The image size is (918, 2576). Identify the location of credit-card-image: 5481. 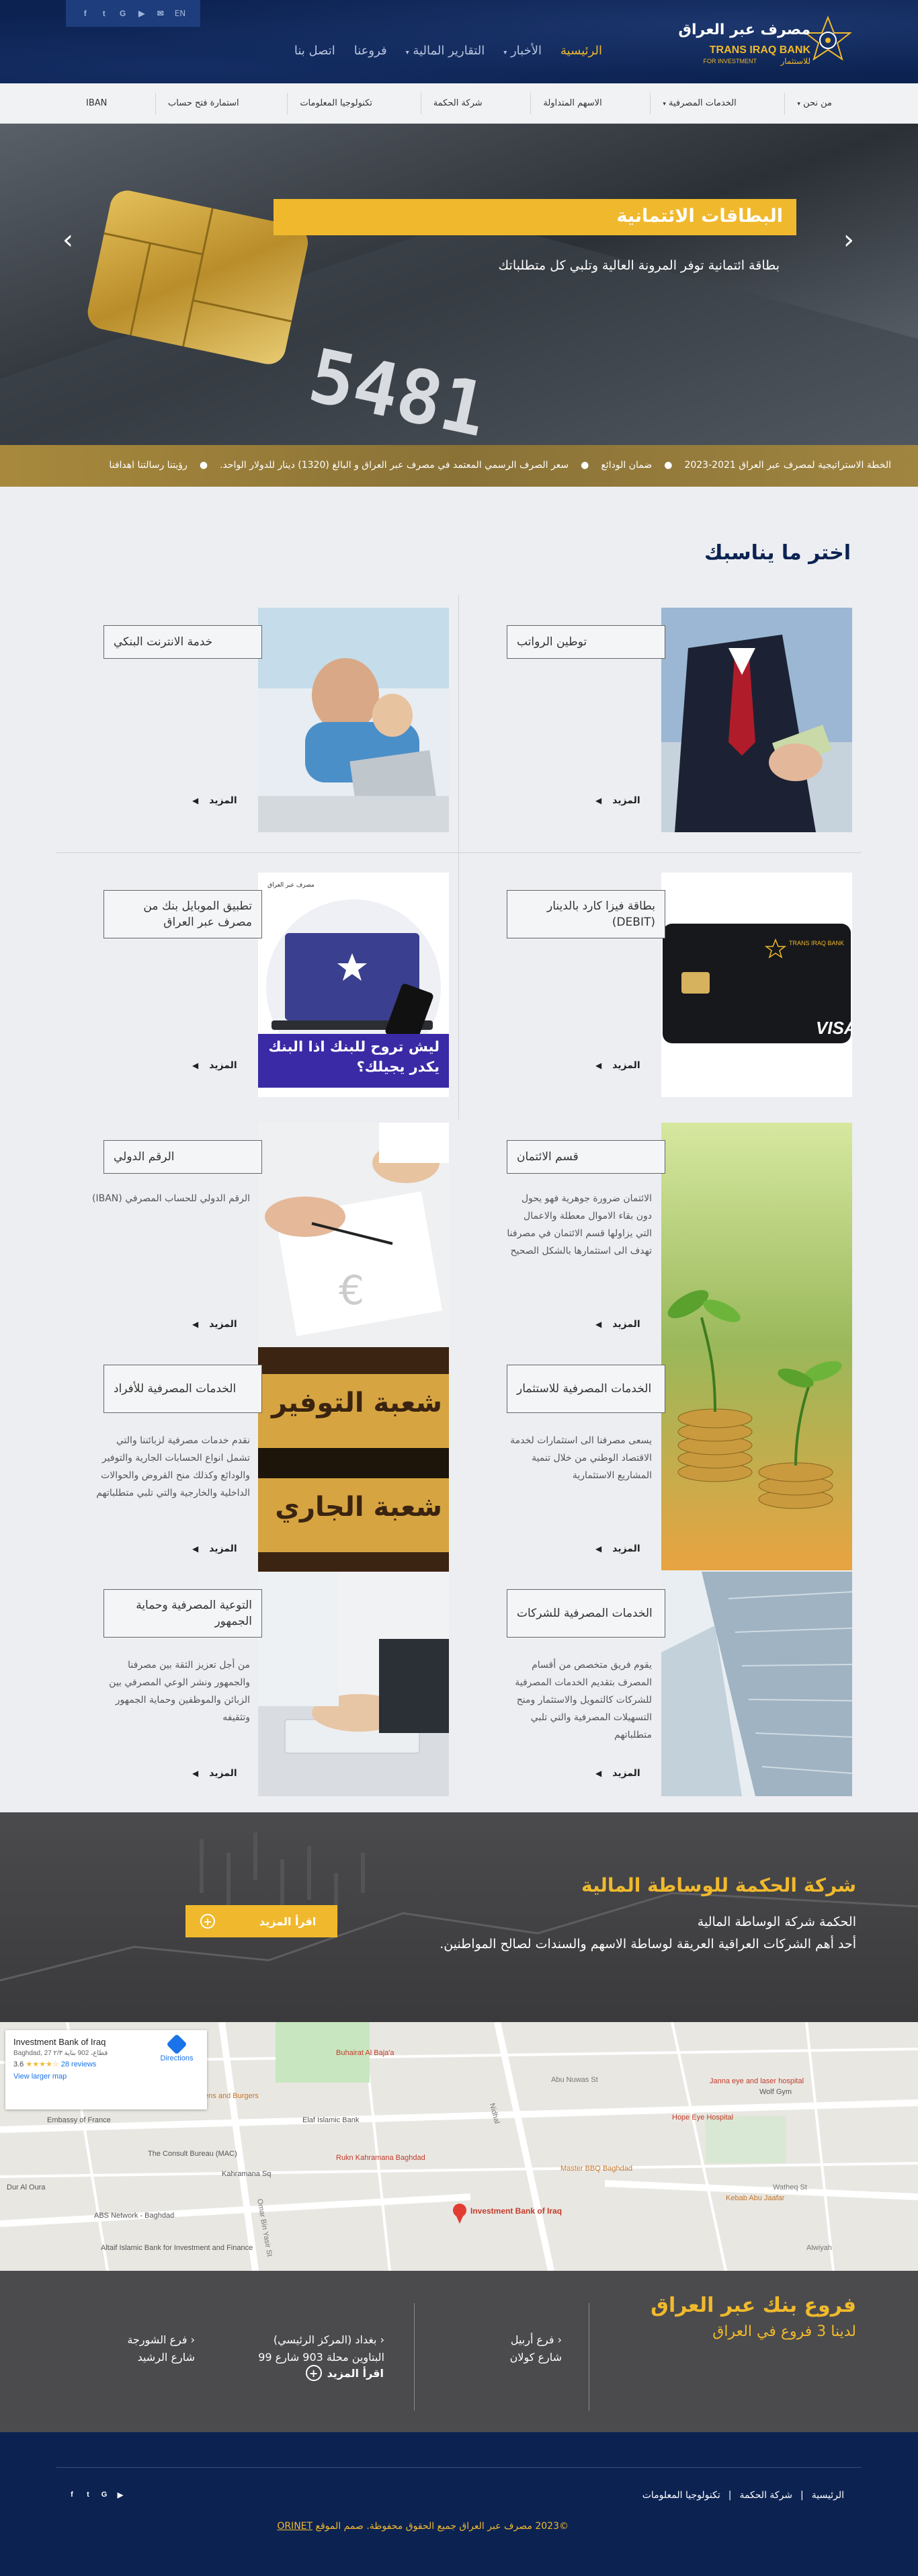
(459, 284).